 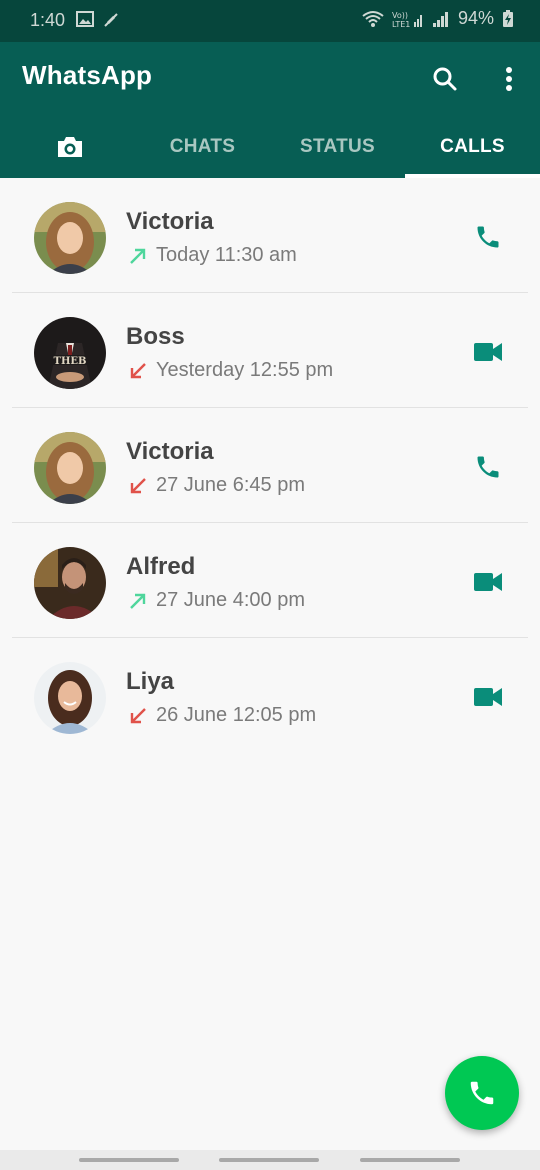 What do you see at coordinates (401, 24) in the screenshot?
I see `svg-text: LTE1` at bounding box center [401, 24].